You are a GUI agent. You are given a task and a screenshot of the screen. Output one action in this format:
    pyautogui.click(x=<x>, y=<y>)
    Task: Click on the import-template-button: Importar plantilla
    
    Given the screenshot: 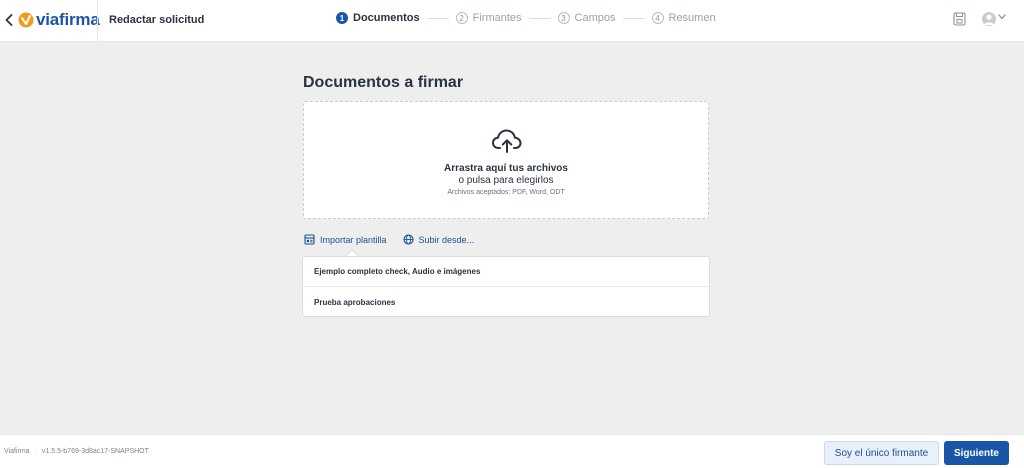 What is the action you would take?
    pyautogui.click(x=345, y=239)
    